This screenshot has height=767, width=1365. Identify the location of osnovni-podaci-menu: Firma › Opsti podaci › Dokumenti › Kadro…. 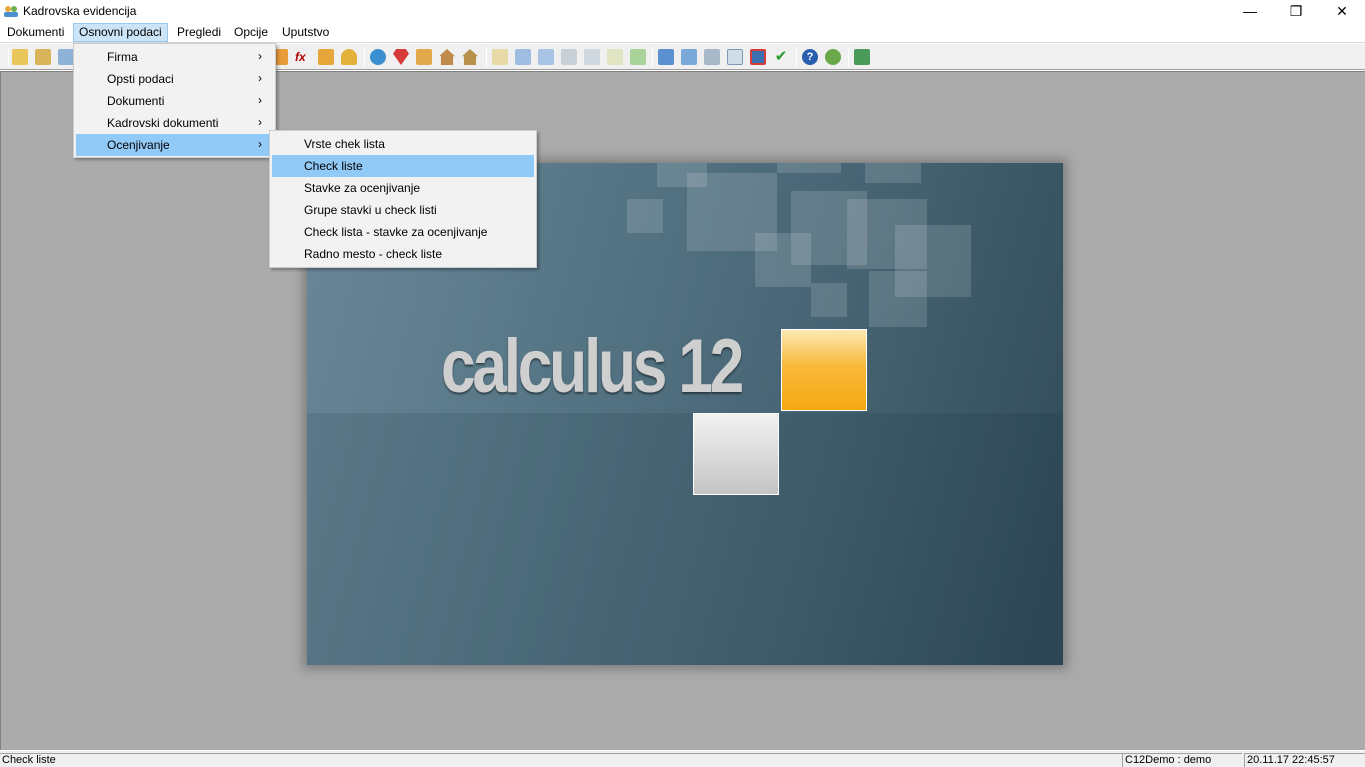
(174, 100).